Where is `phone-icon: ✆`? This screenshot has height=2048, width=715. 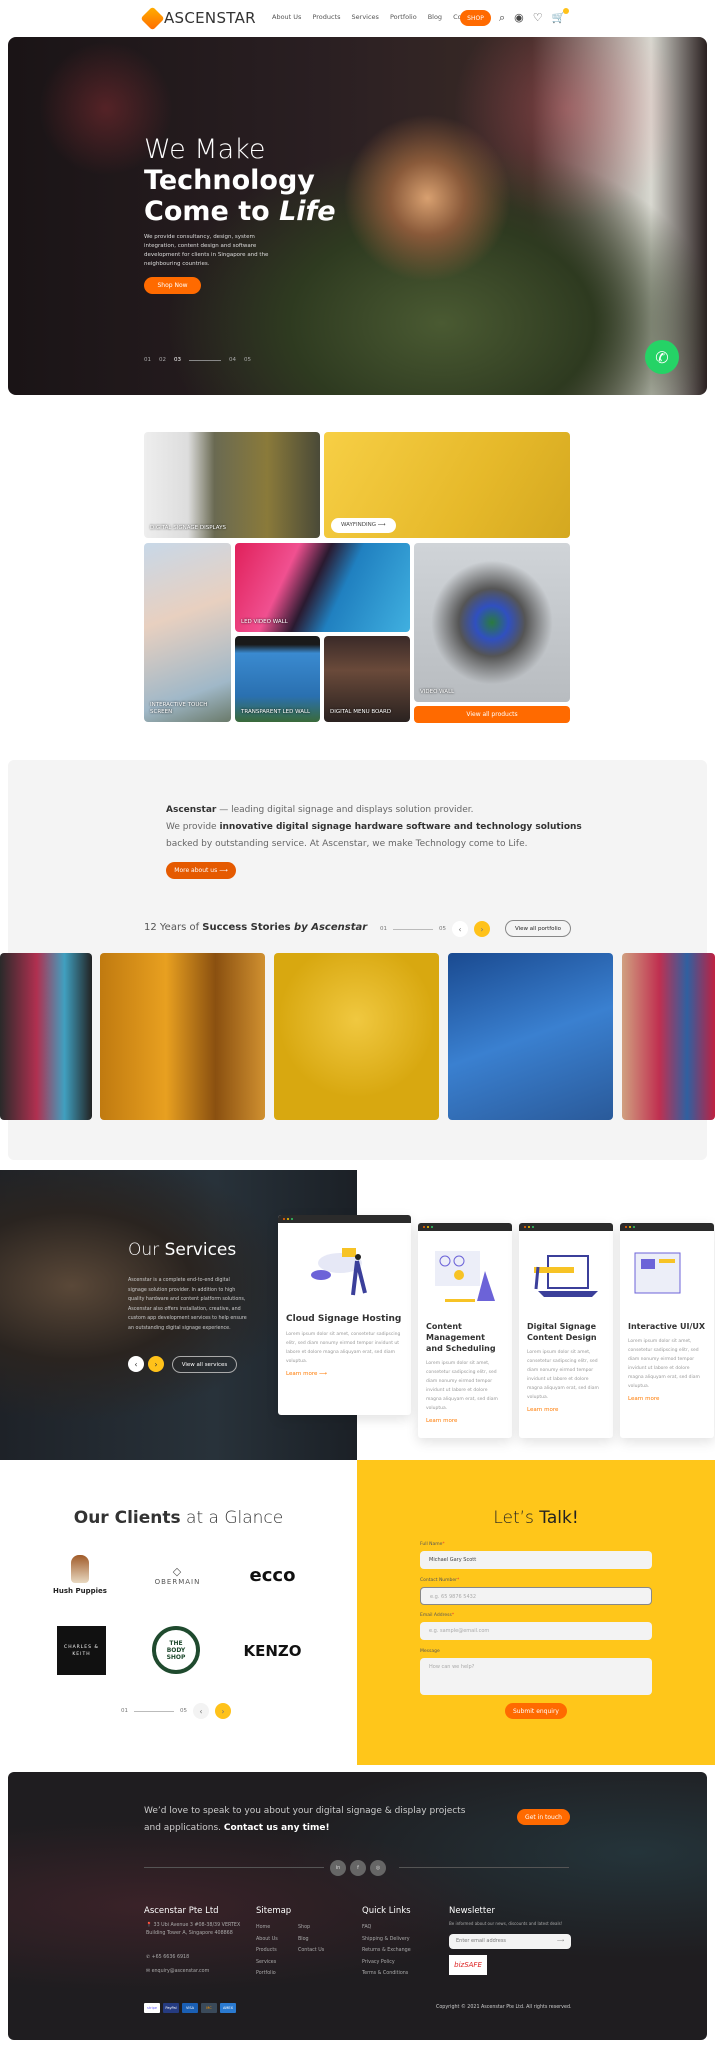 phone-icon: ✆ is located at coordinates (148, 1957).